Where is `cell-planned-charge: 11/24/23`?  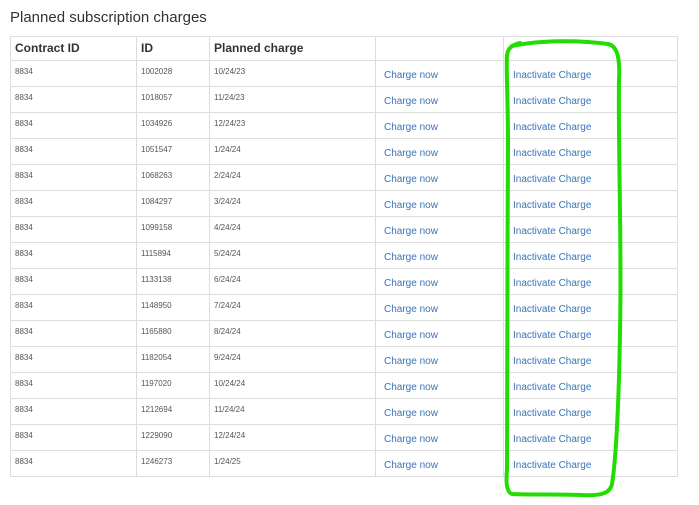 cell-planned-charge: 11/24/23 is located at coordinates (292, 99).